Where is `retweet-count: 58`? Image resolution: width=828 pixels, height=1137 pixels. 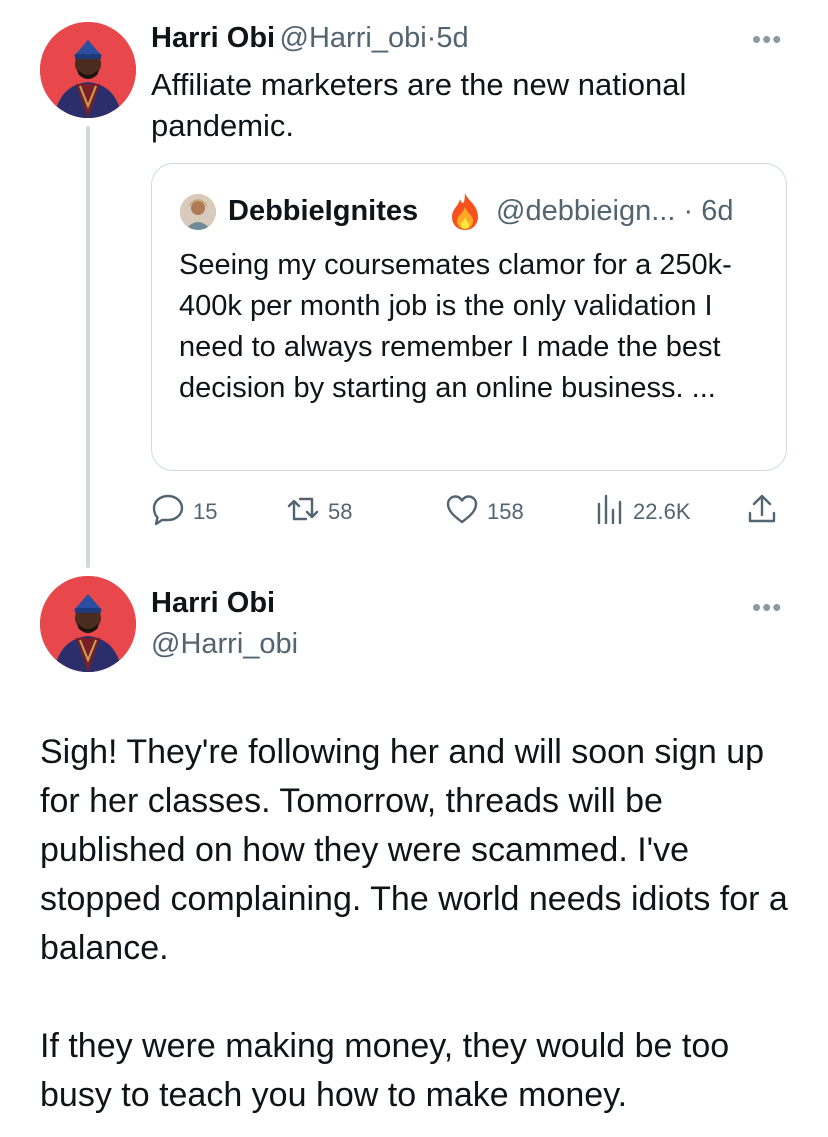 retweet-count: 58 is located at coordinates (340, 511).